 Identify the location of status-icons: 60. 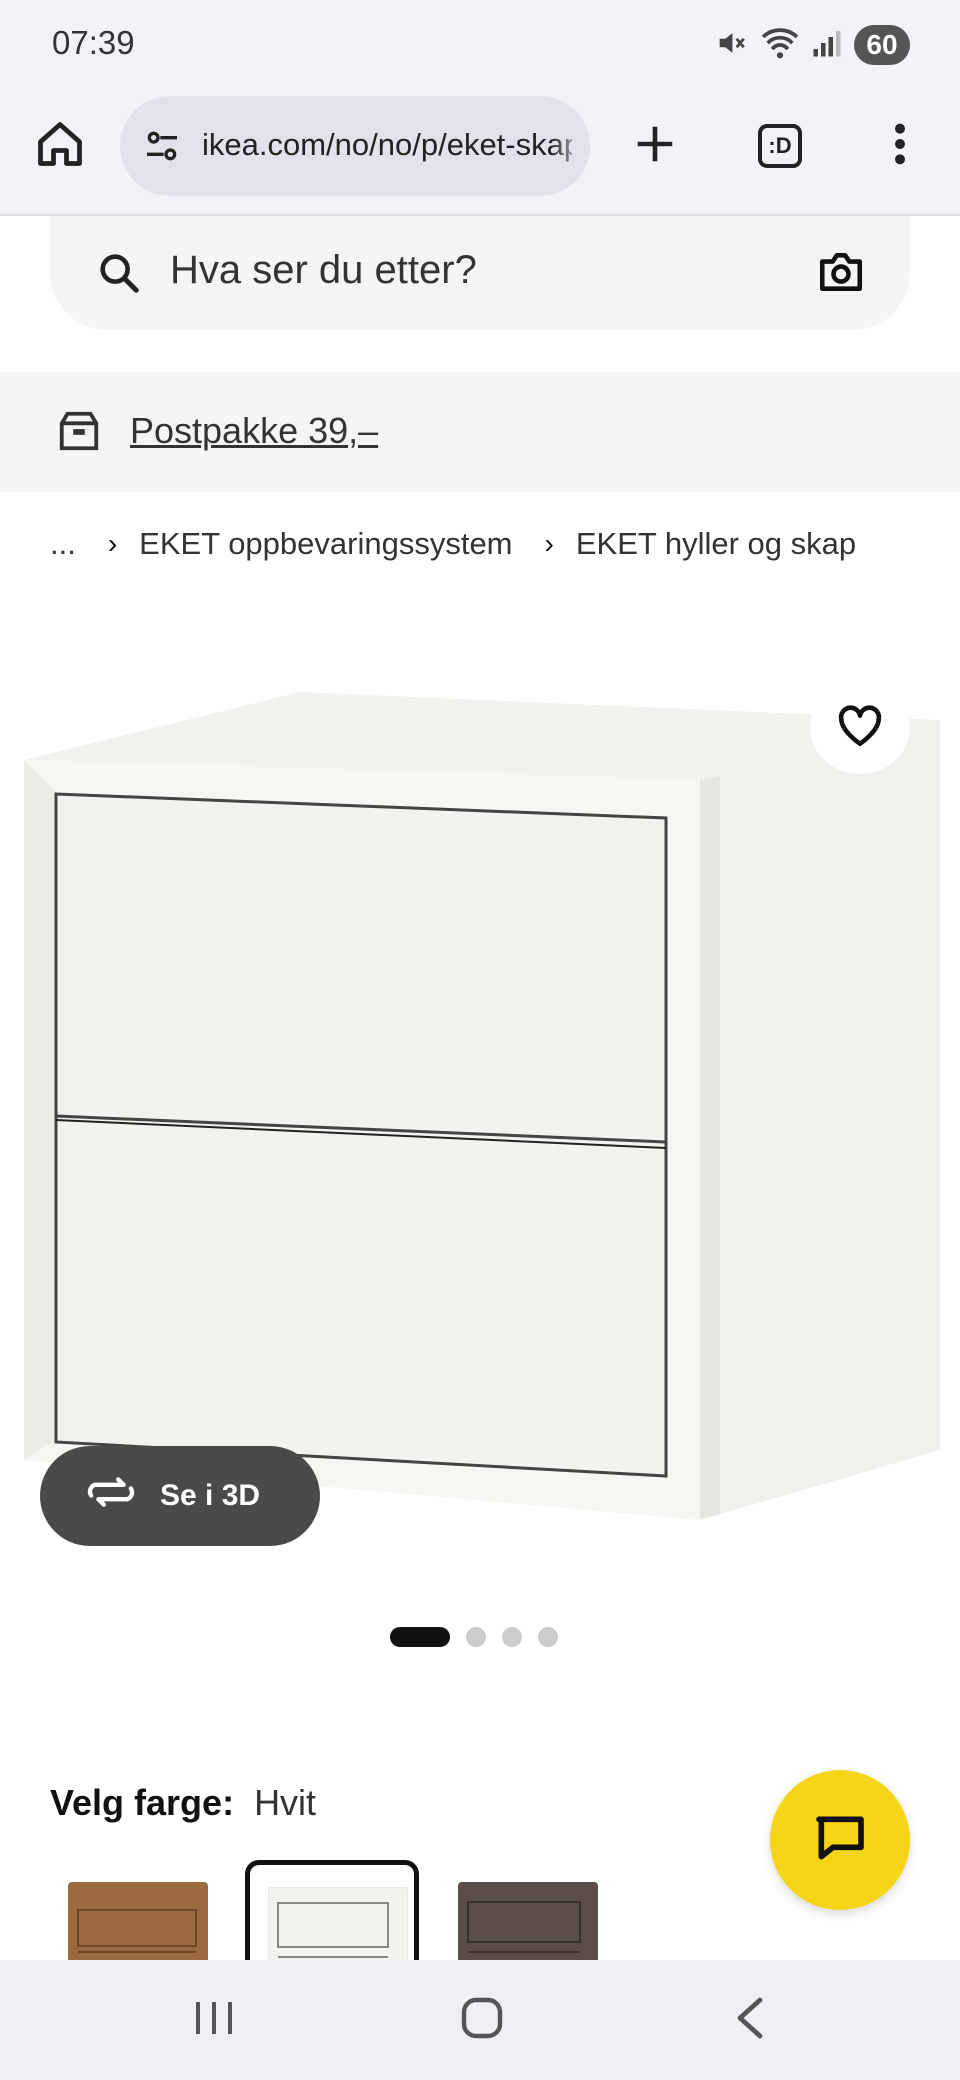
(812, 45).